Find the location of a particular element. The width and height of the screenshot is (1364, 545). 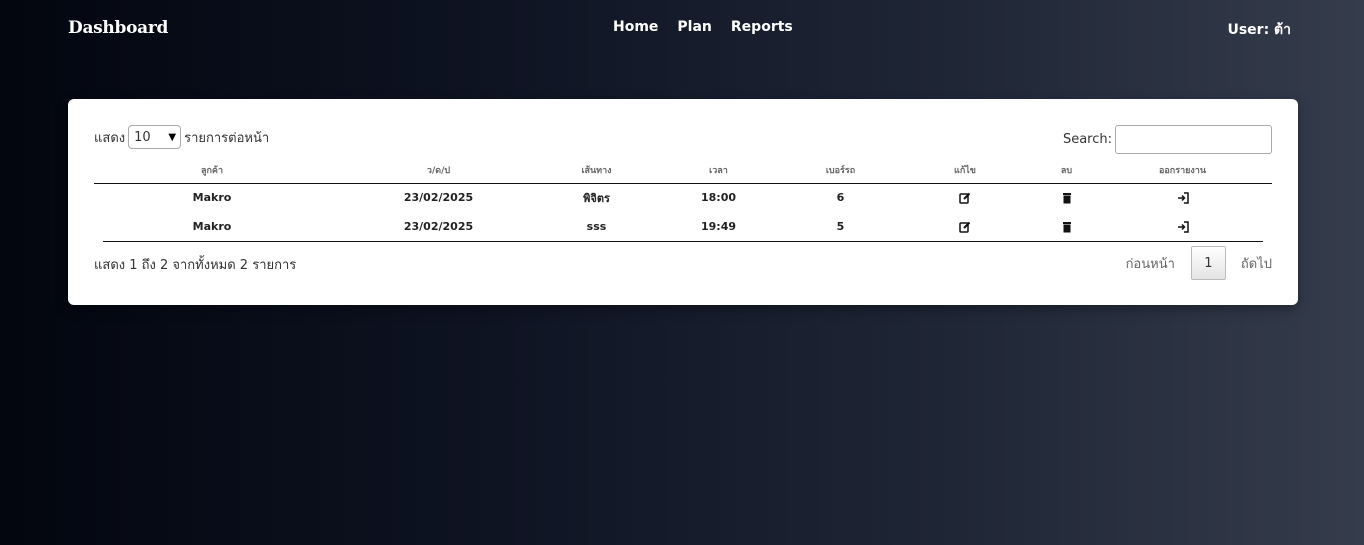

table-row: Makro 23/02/2025 พิจิตร 18:00 6 is located at coordinates (683, 197).